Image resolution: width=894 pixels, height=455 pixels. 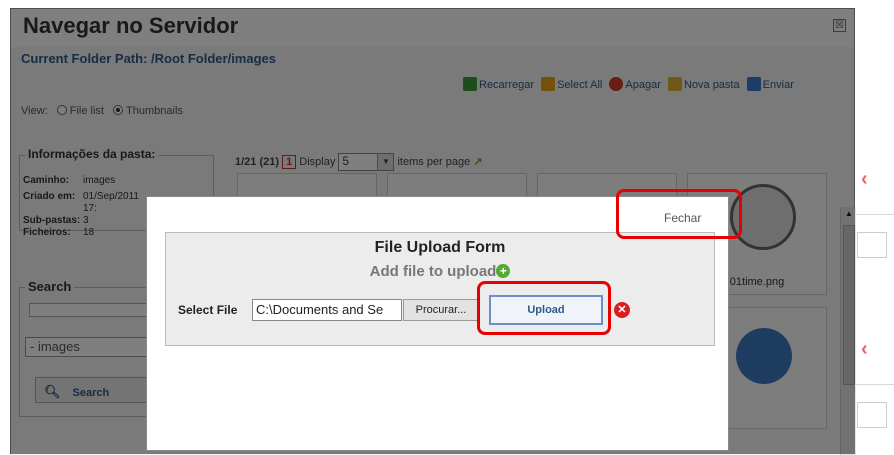 What do you see at coordinates (440, 271) in the screenshot?
I see `add-file-link: Add file to upload +` at bounding box center [440, 271].